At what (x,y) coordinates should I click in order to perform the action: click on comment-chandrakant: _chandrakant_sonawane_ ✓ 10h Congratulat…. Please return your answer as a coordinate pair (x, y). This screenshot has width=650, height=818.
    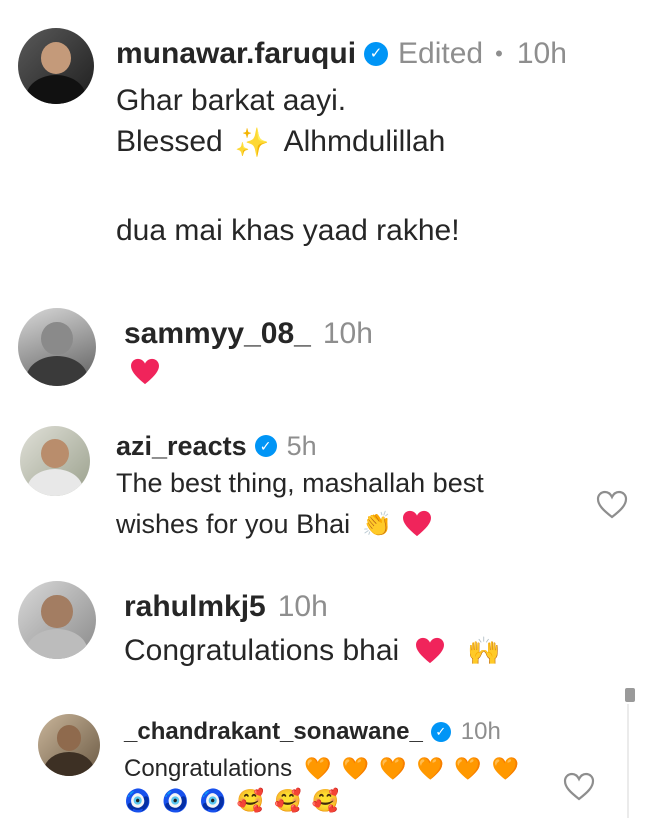
    Looking at the image, I should click on (315, 759).